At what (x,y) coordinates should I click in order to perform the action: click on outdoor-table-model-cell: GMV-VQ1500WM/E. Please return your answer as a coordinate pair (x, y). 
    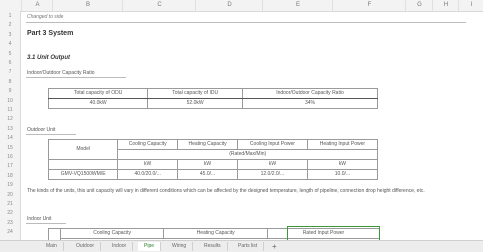
    Looking at the image, I should click on (83, 174).